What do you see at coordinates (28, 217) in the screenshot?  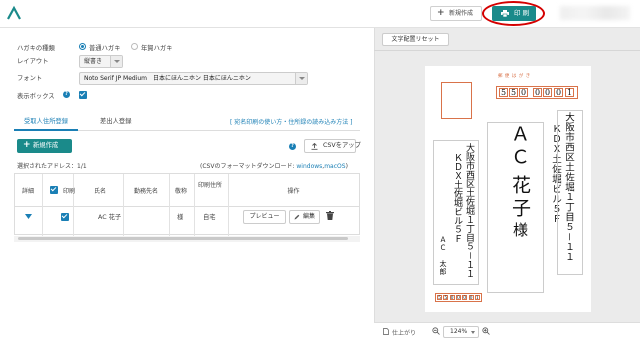 I see `expand-row-icon` at bounding box center [28, 217].